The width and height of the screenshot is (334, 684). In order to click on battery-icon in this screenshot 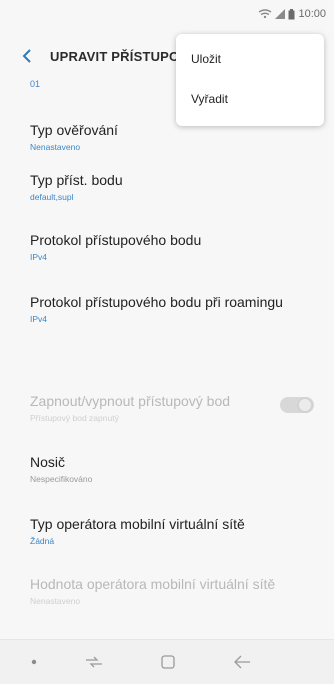, I will do `click(291, 14)`.